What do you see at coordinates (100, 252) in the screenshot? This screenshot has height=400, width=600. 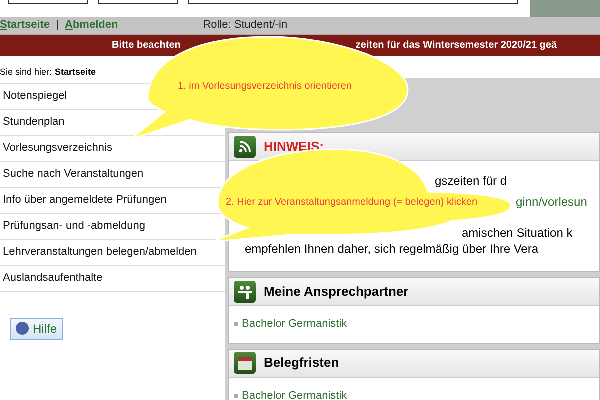 I see `menu-item: Lehrveranstaltungen belegen/abmelden` at bounding box center [100, 252].